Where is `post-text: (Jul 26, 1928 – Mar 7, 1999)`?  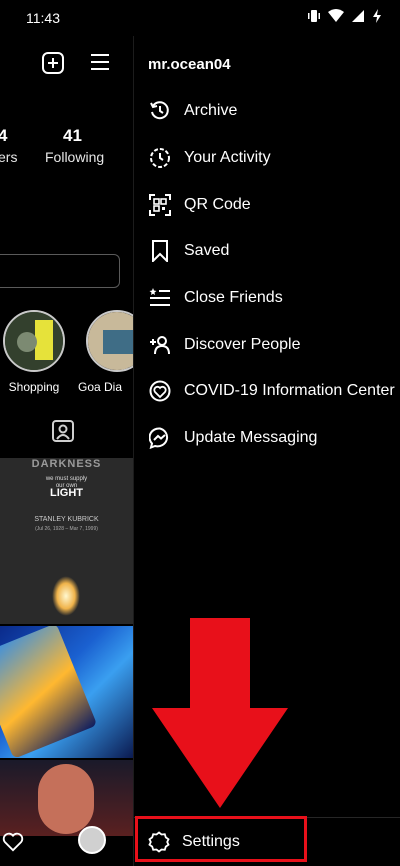 post-text: (Jul 26, 1928 – Mar 7, 1999) is located at coordinates (66, 529).